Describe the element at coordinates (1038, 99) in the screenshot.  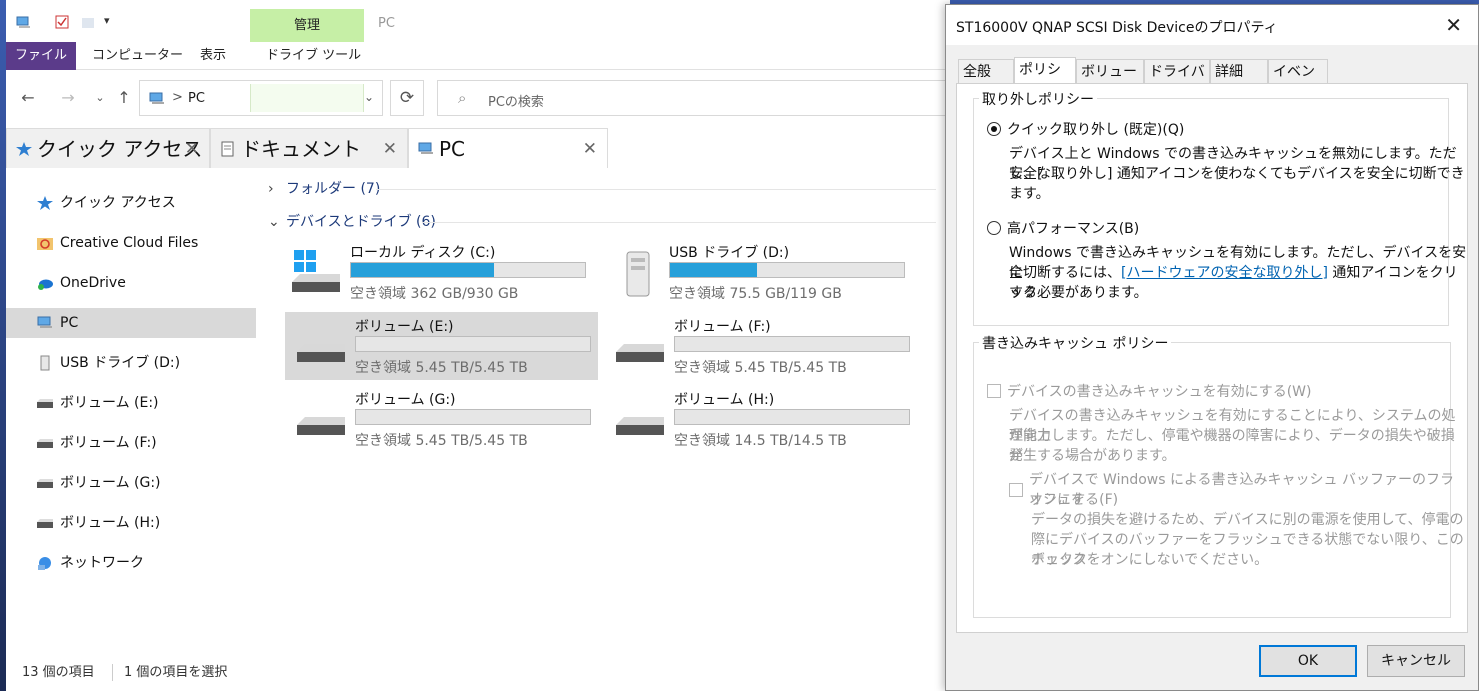
I see `removal-policy-legend: 取り外しポリシー` at that location.